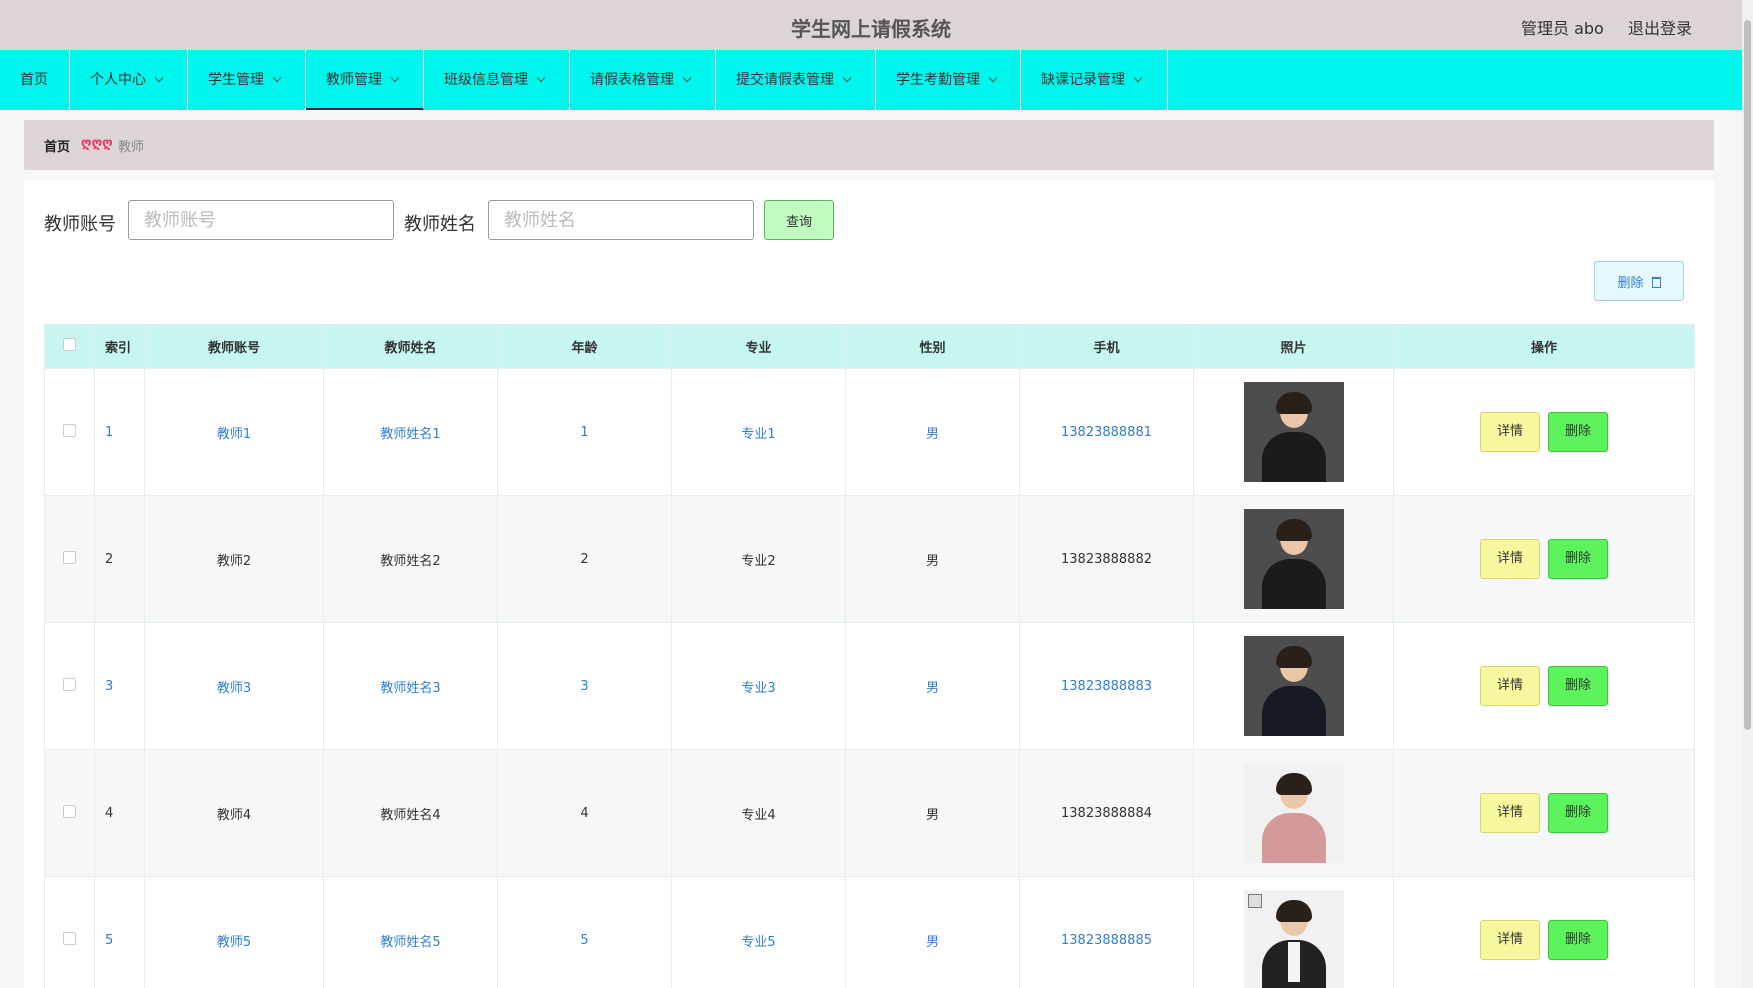  Describe the element at coordinates (1083, 80) in the screenshot. I see `nav-item-label: 缺课记录管理` at that location.